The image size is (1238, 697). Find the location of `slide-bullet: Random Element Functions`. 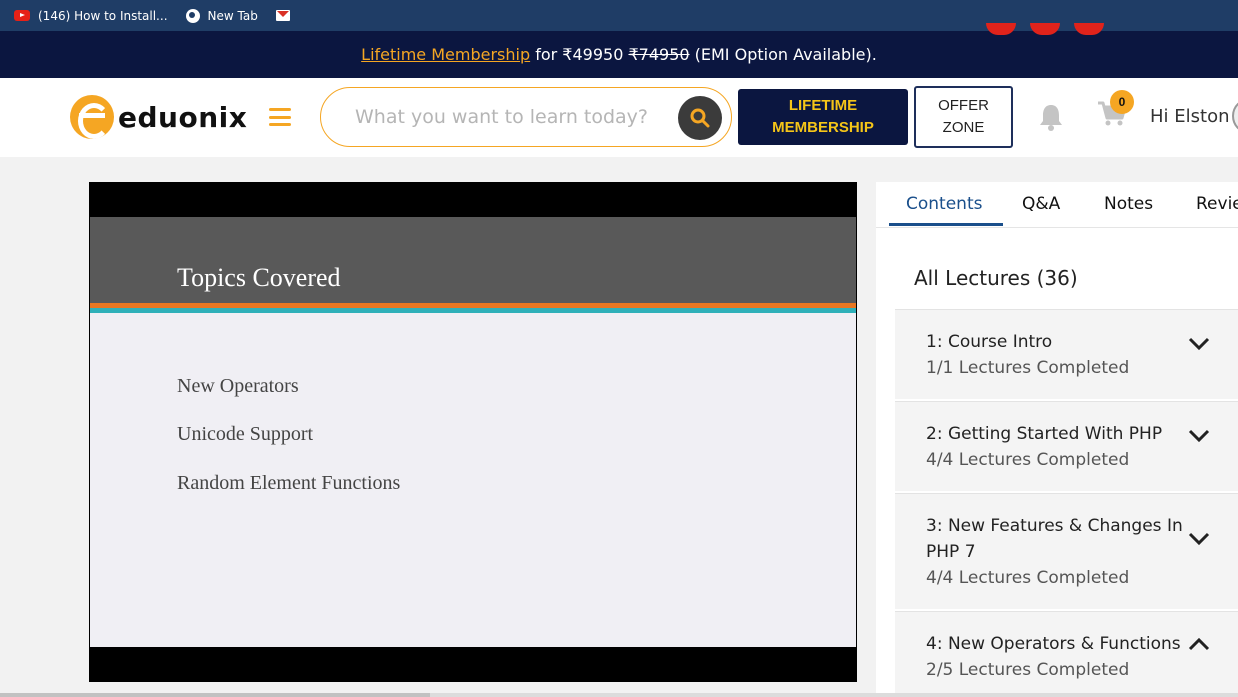

slide-bullet: Random Element Functions is located at coordinates (289, 483).